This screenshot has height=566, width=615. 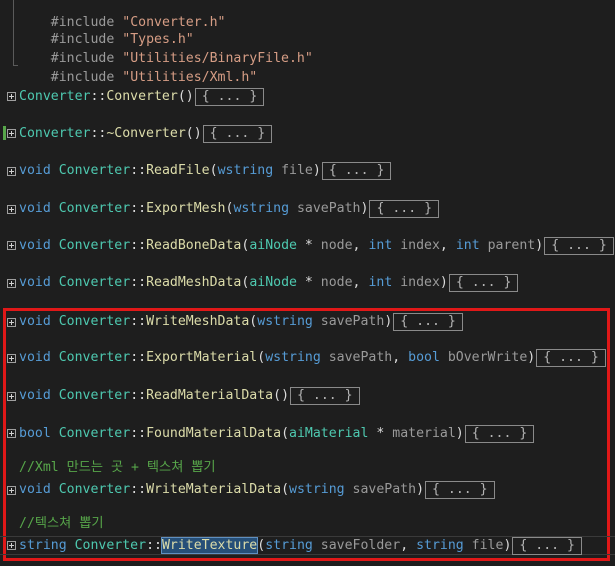 I want to click on change-marker, so click(x=4, y=133).